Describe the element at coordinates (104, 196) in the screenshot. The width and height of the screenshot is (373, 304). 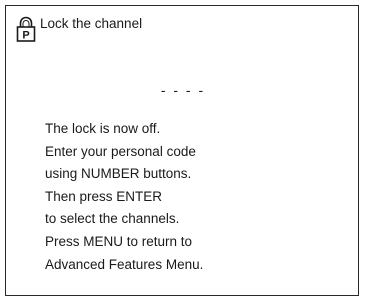
I see `instruction-line: Then press ENTER` at that location.